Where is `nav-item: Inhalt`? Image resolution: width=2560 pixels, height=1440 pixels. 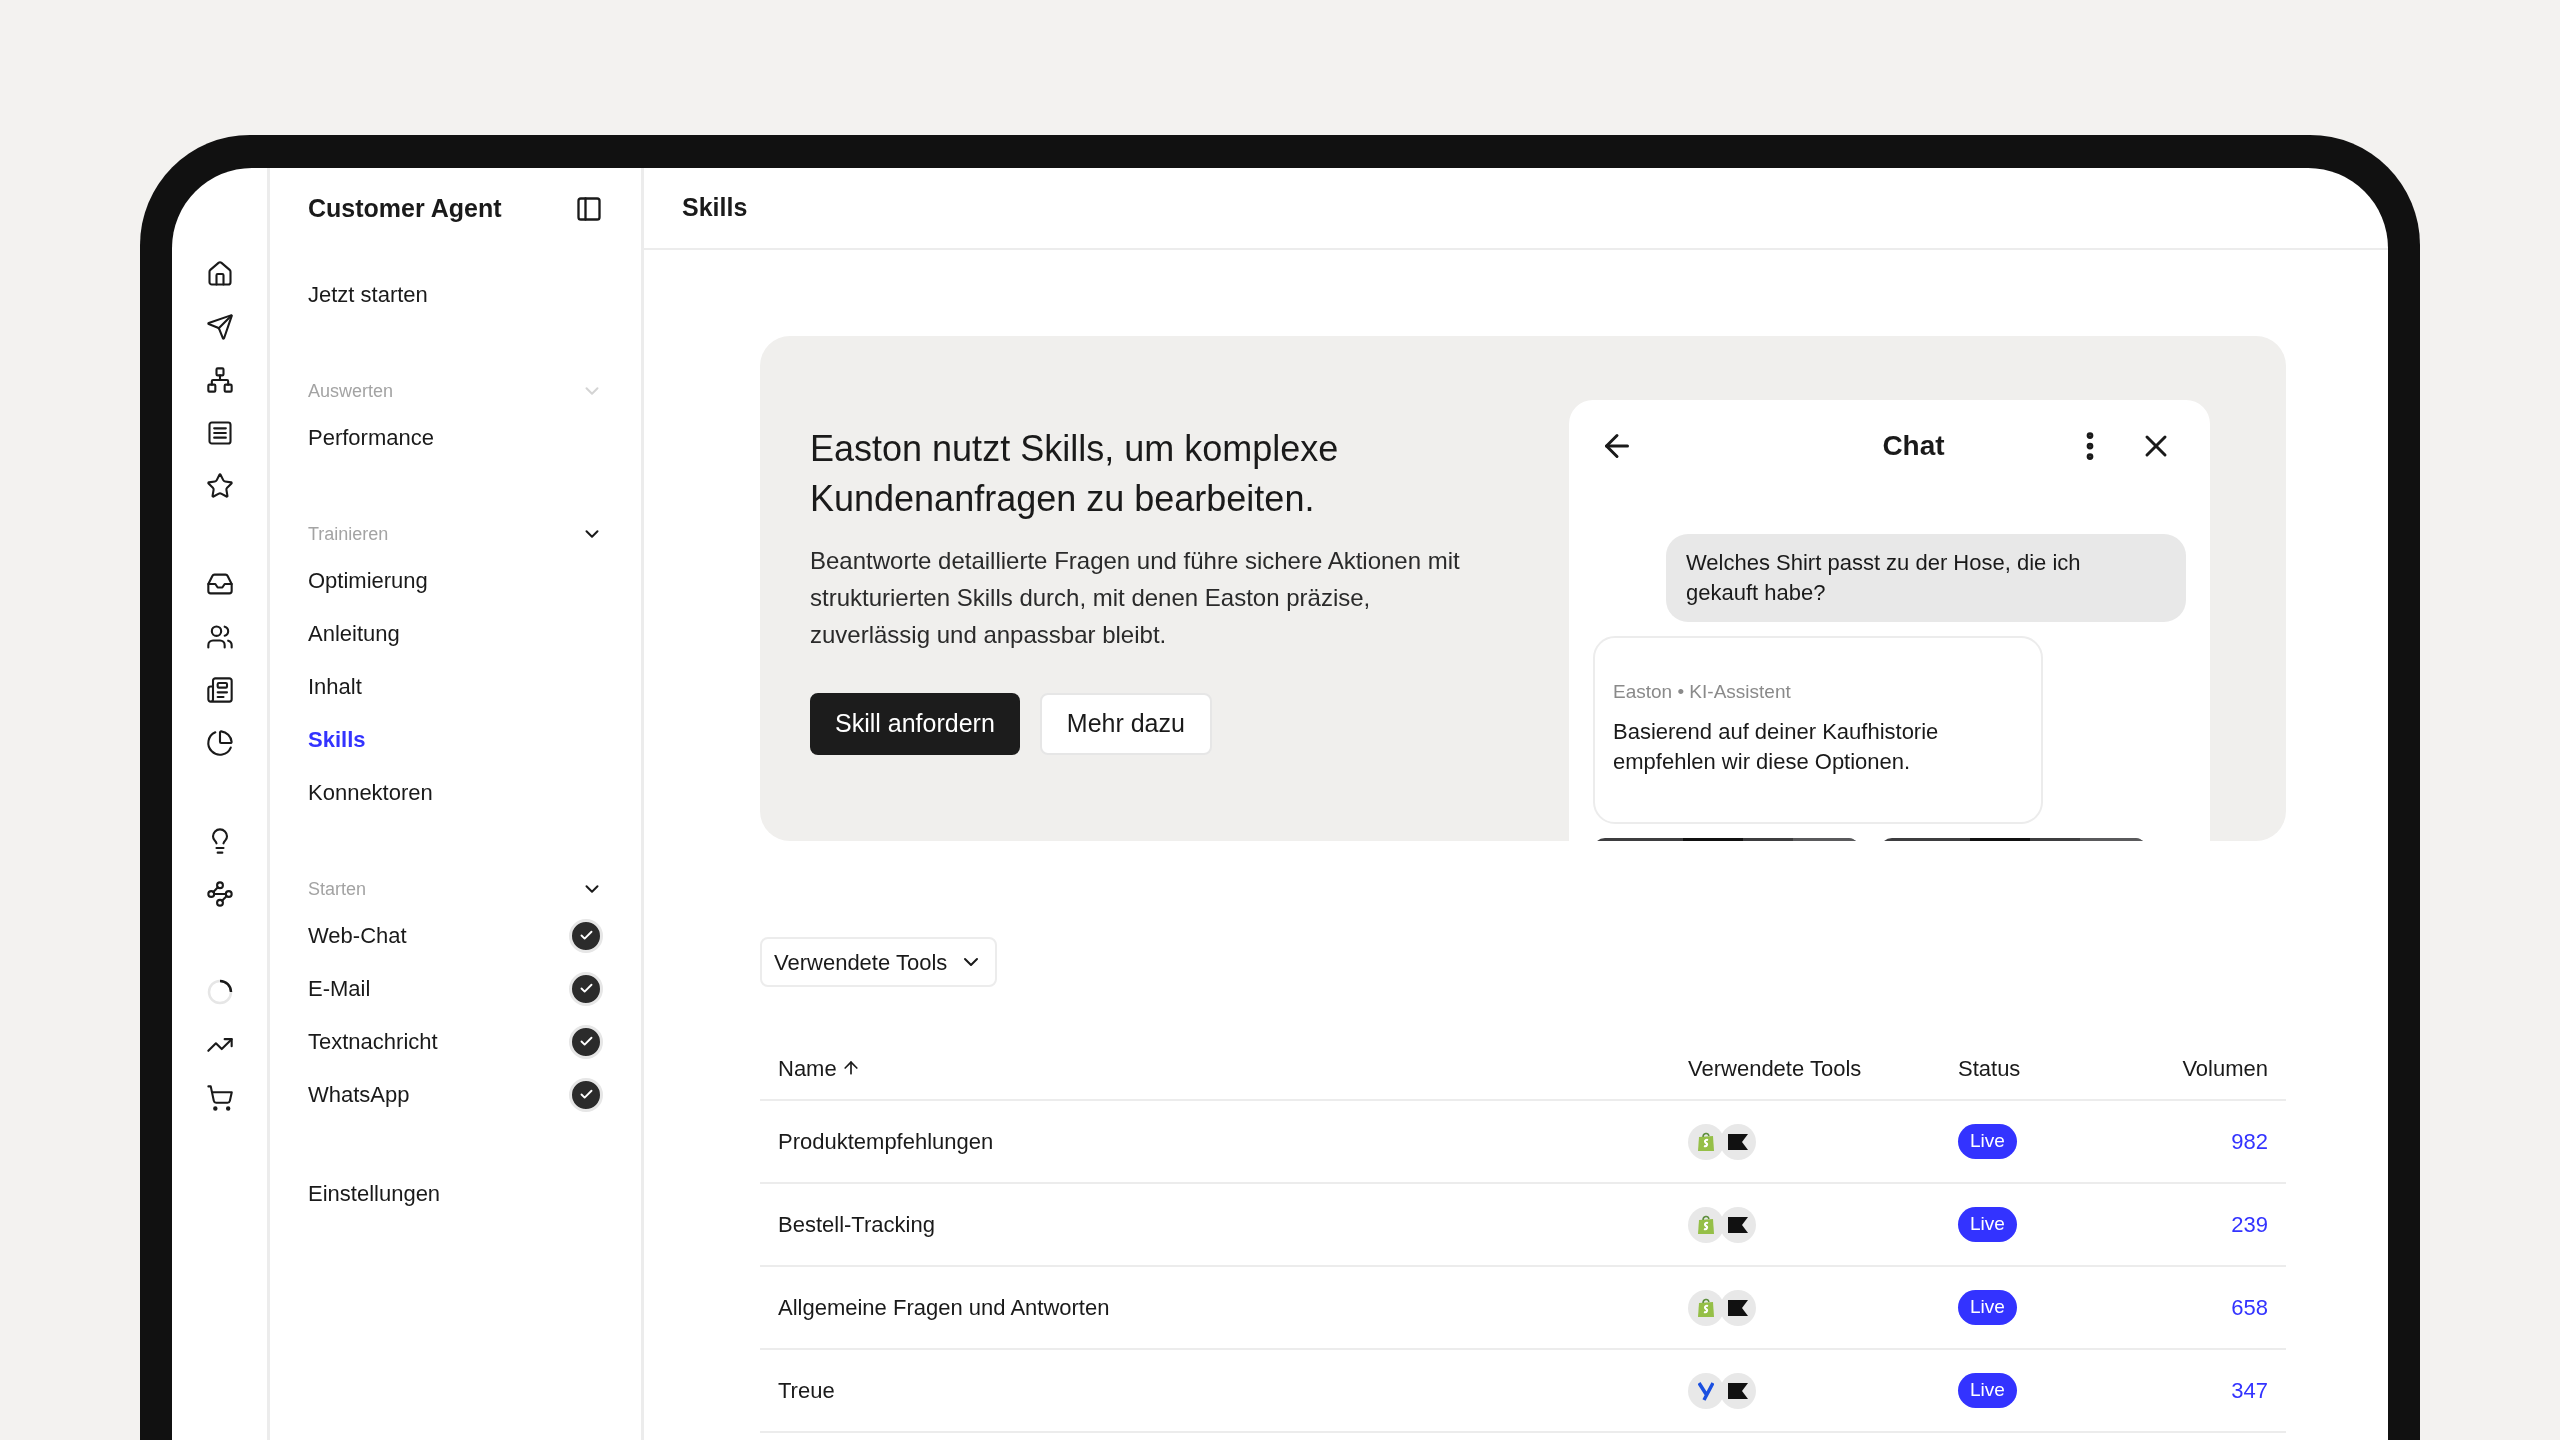 nav-item: Inhalt is located at coordinates (335, 686).